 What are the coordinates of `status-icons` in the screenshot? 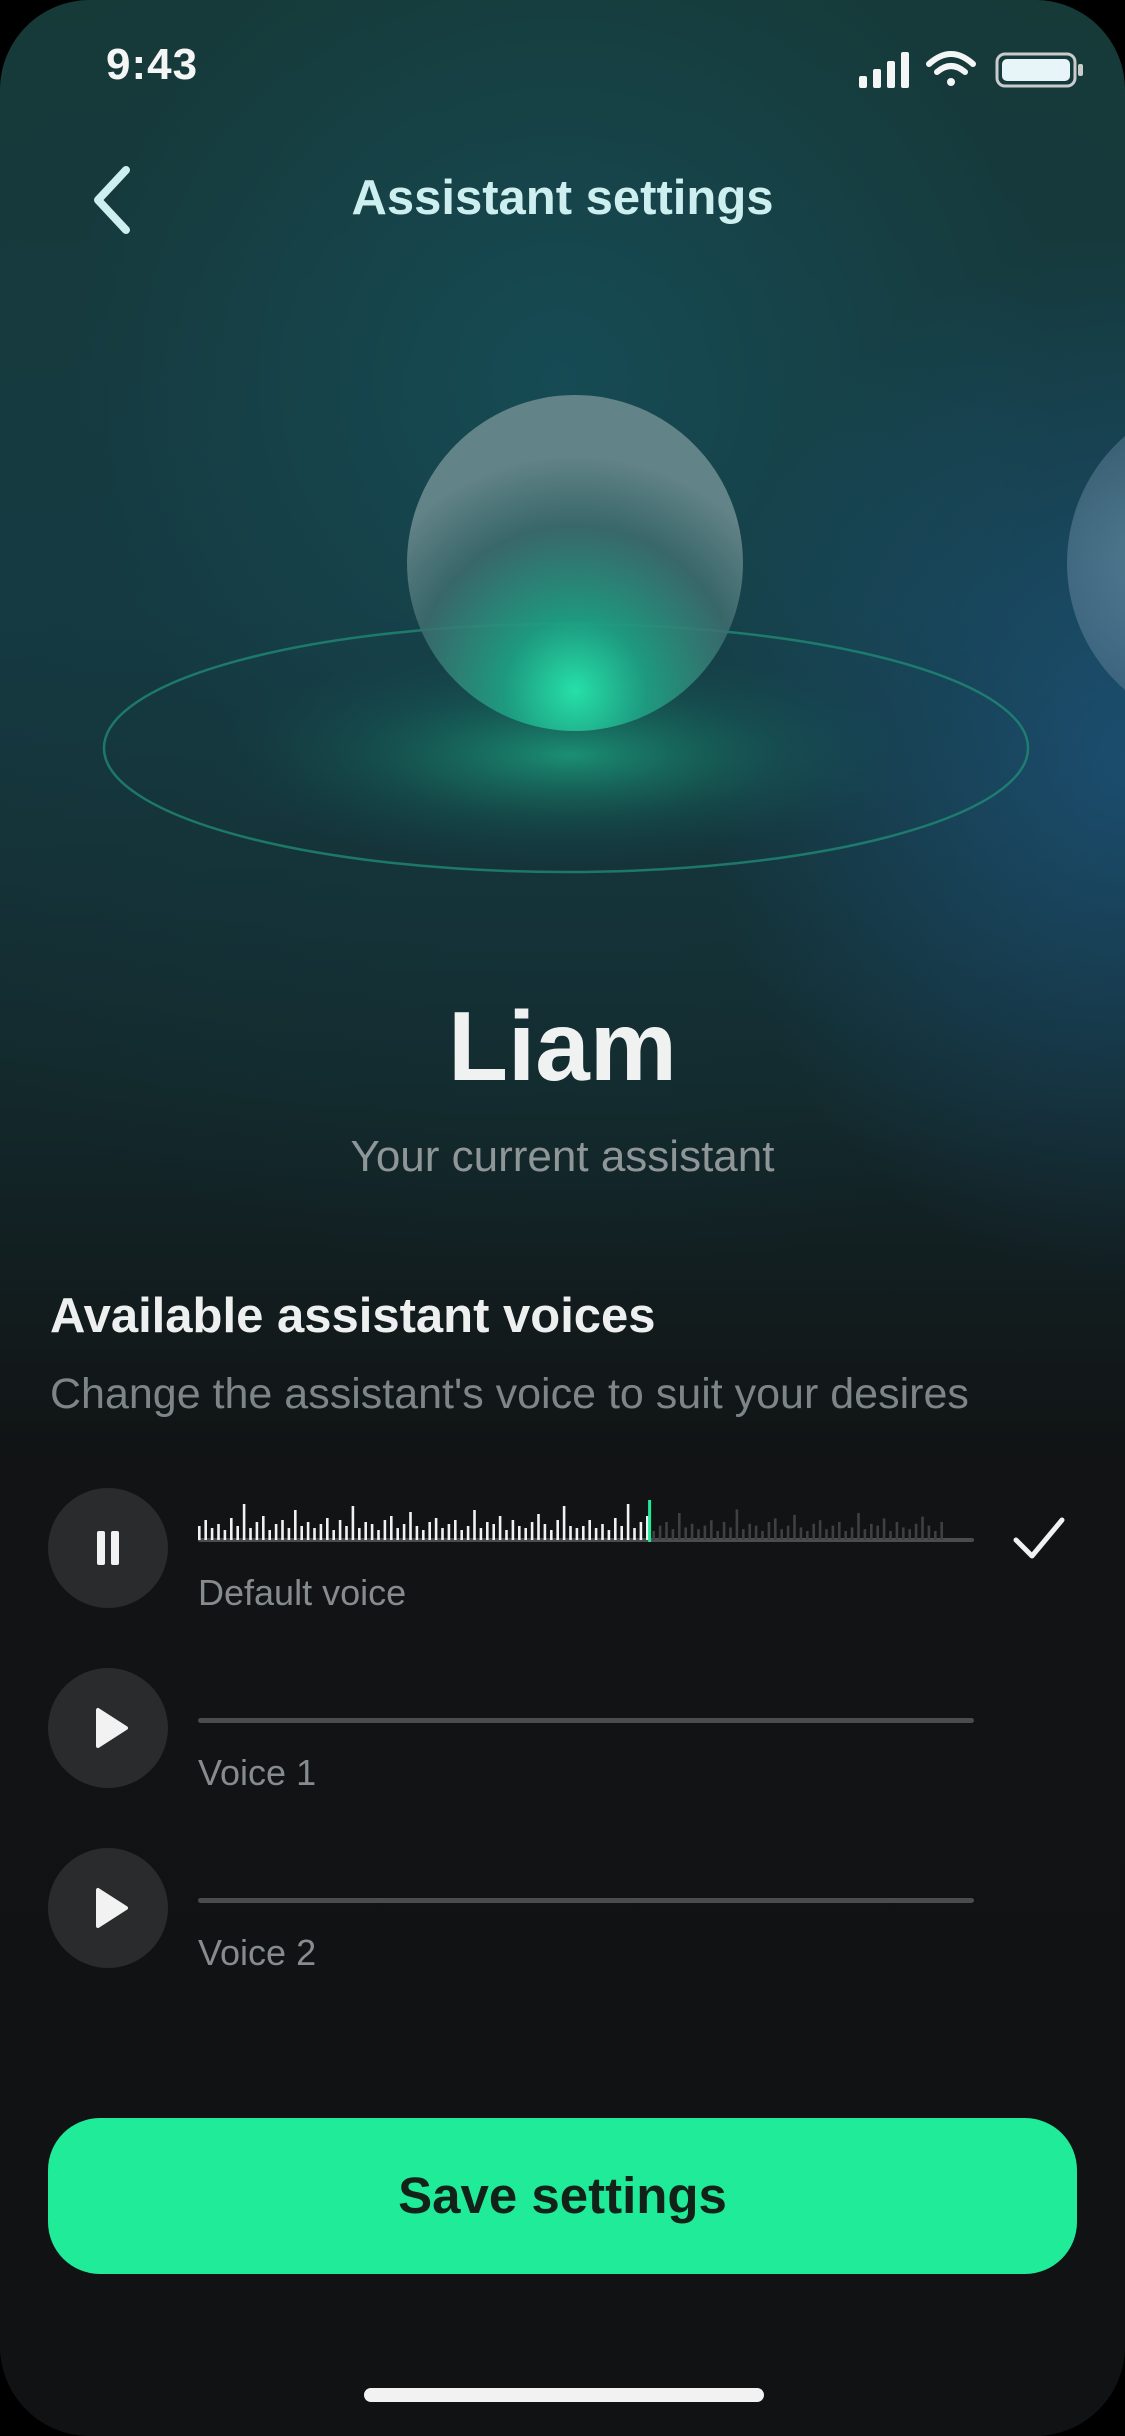 It's located at (973, 70).